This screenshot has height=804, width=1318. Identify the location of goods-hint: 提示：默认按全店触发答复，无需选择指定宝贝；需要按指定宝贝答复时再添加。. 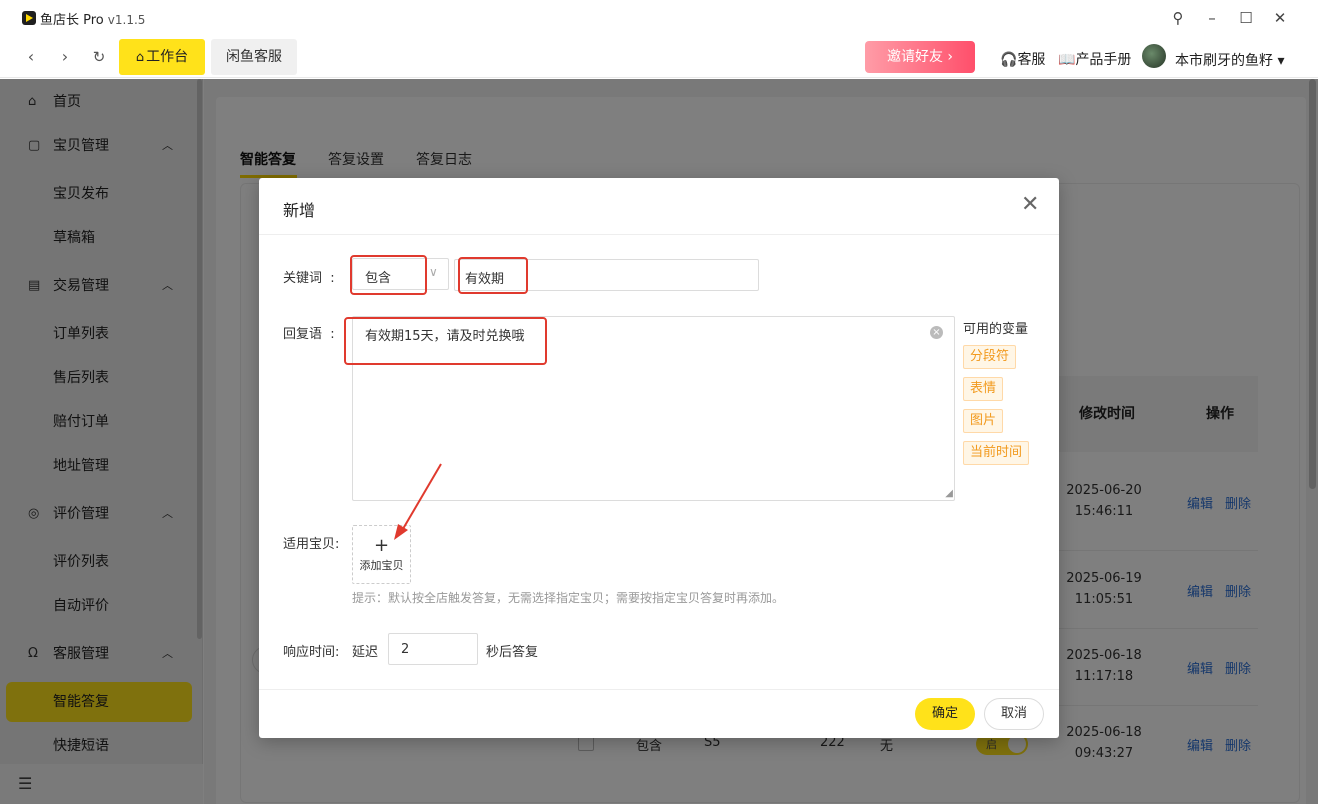
(568, 598).